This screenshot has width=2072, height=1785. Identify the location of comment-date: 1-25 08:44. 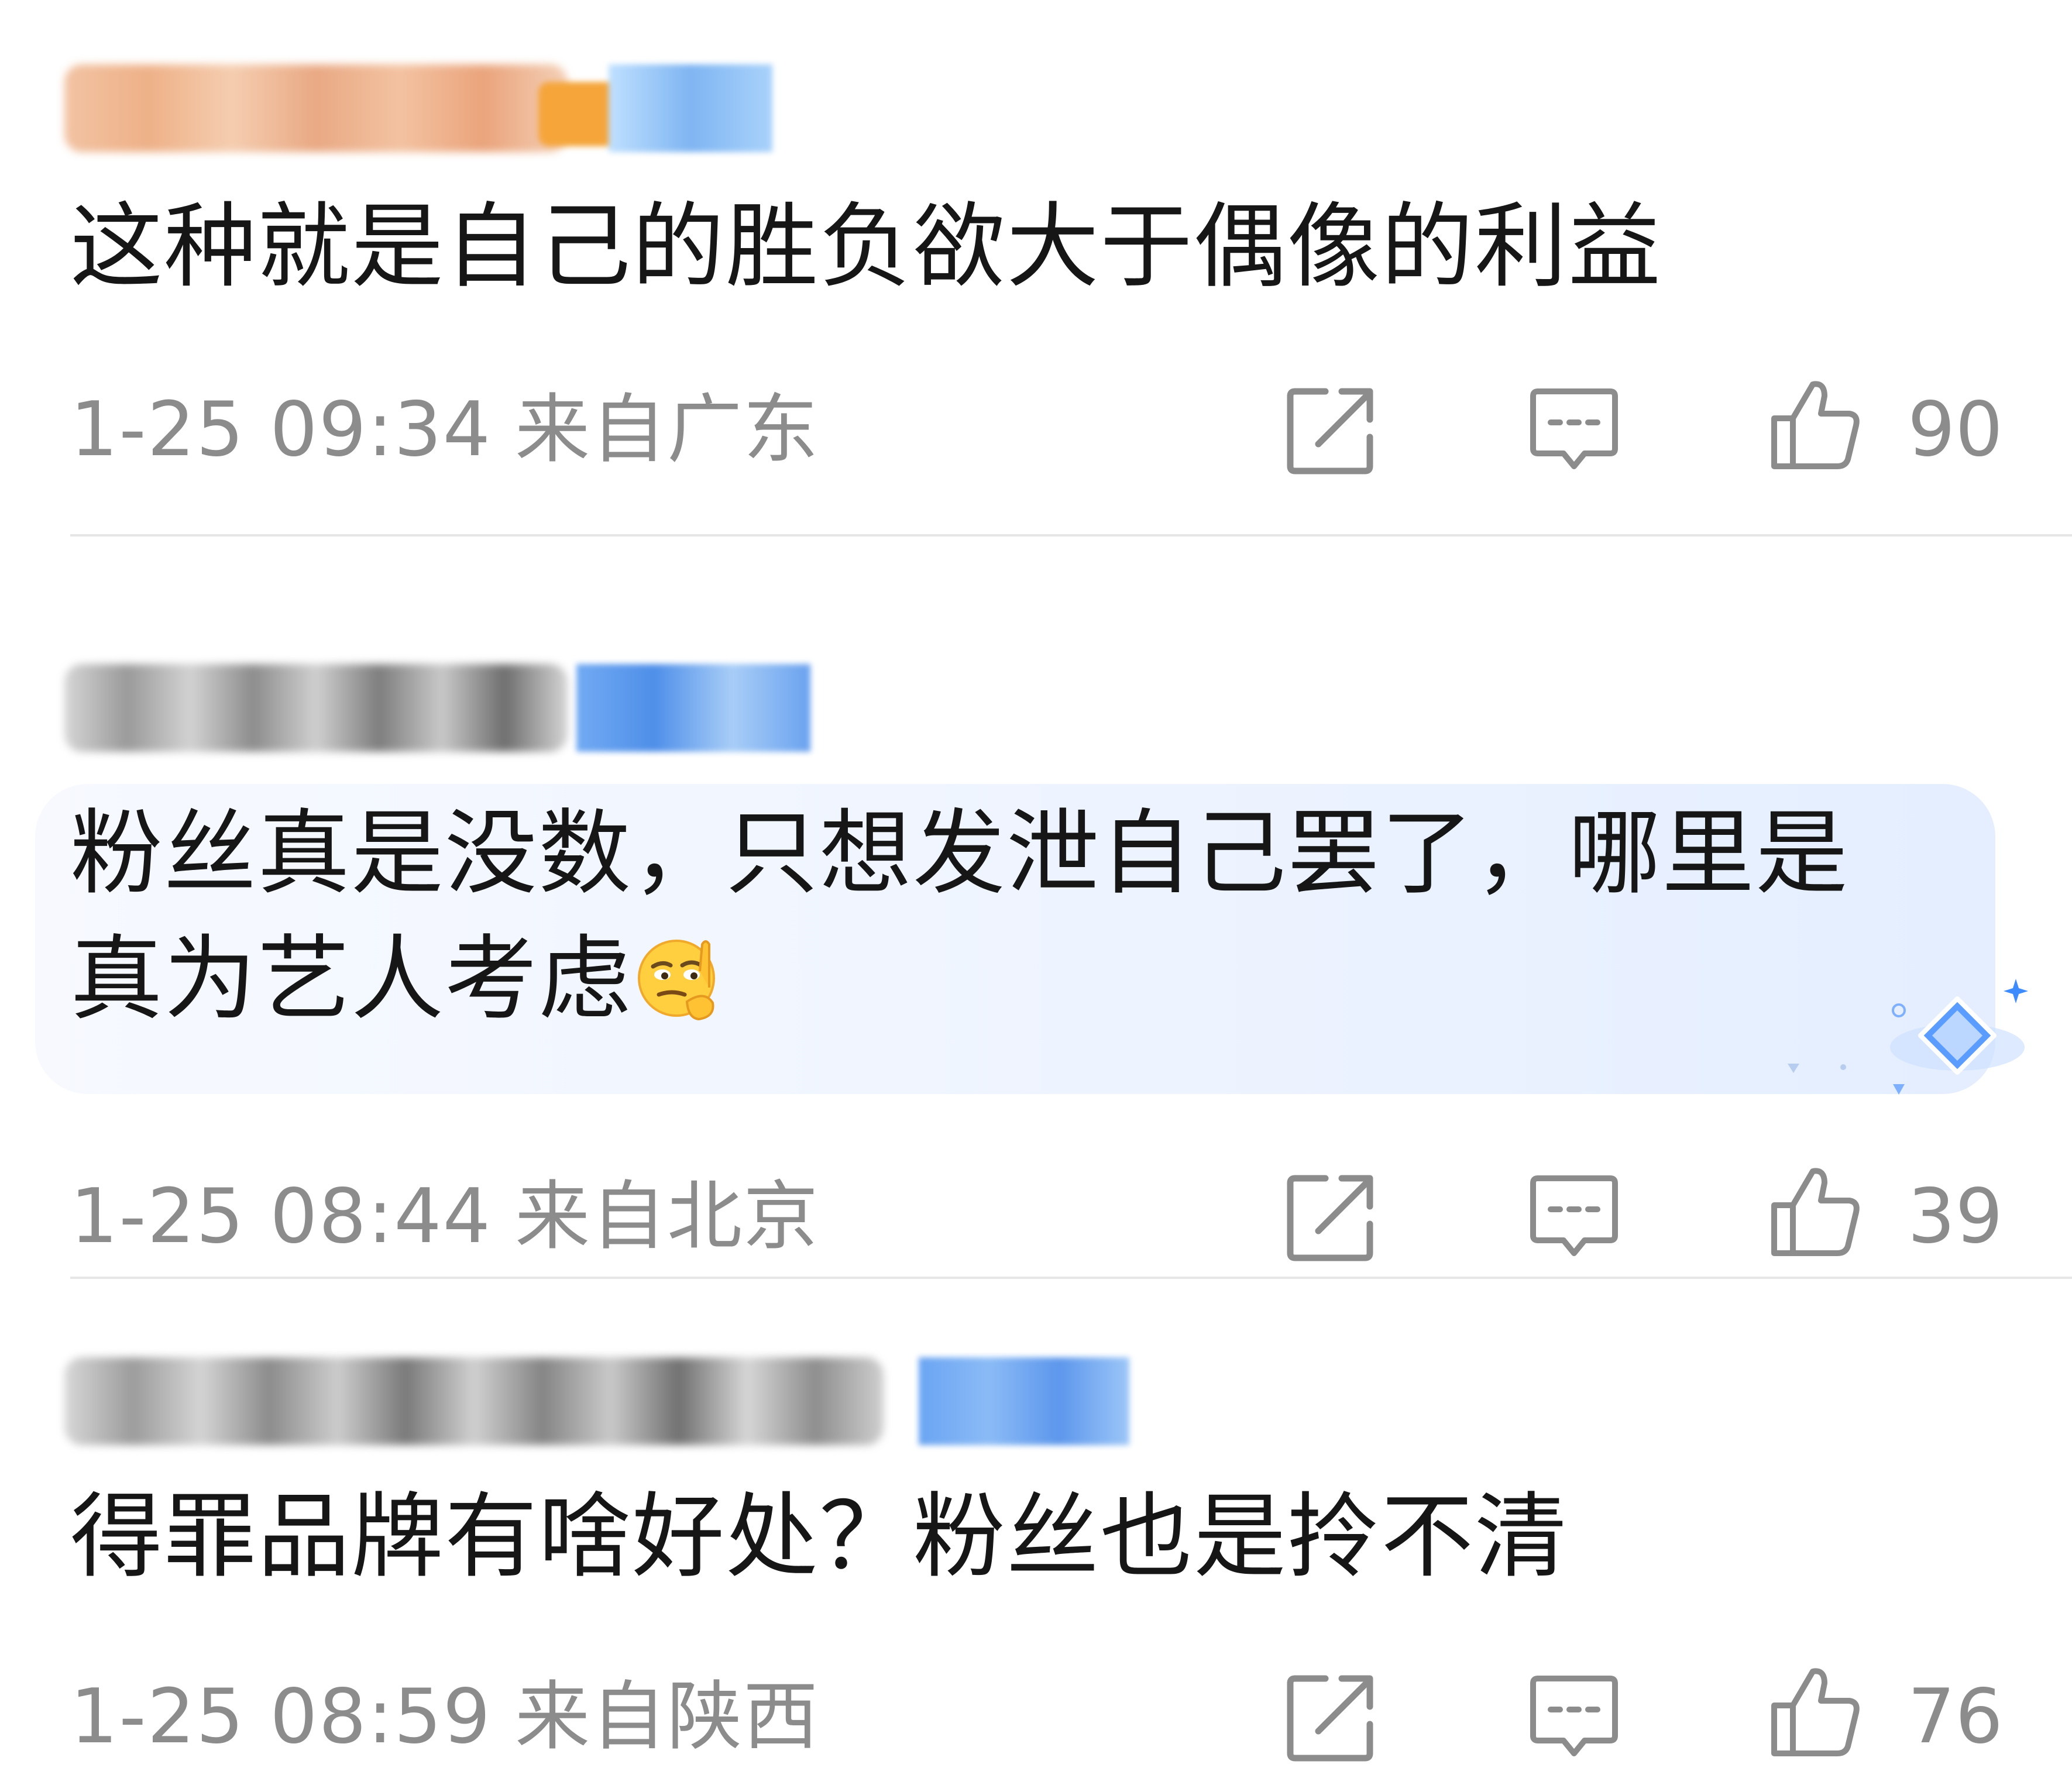
(281, 1216).